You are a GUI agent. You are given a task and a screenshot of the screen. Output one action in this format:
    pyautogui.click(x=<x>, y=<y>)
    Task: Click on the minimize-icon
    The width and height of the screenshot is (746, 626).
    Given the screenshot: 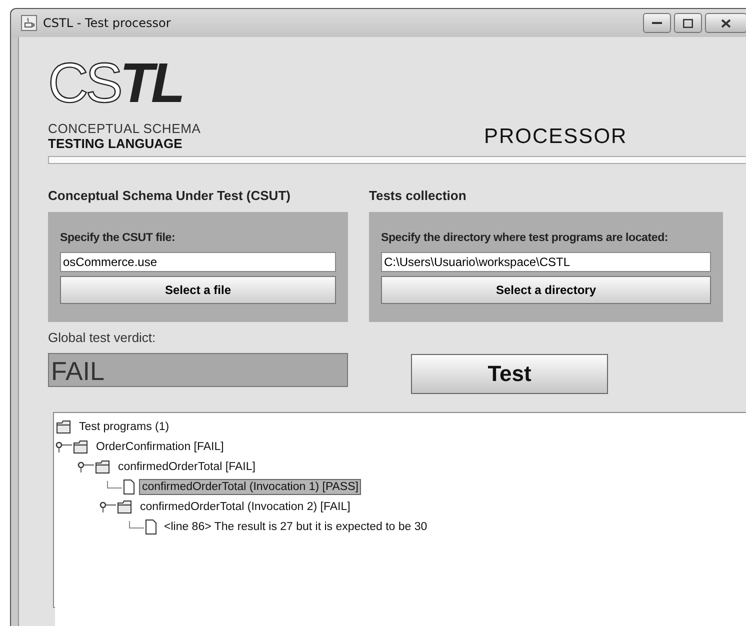 What is the action you would take?
    pyautogui.click(x=657, y=23)
    